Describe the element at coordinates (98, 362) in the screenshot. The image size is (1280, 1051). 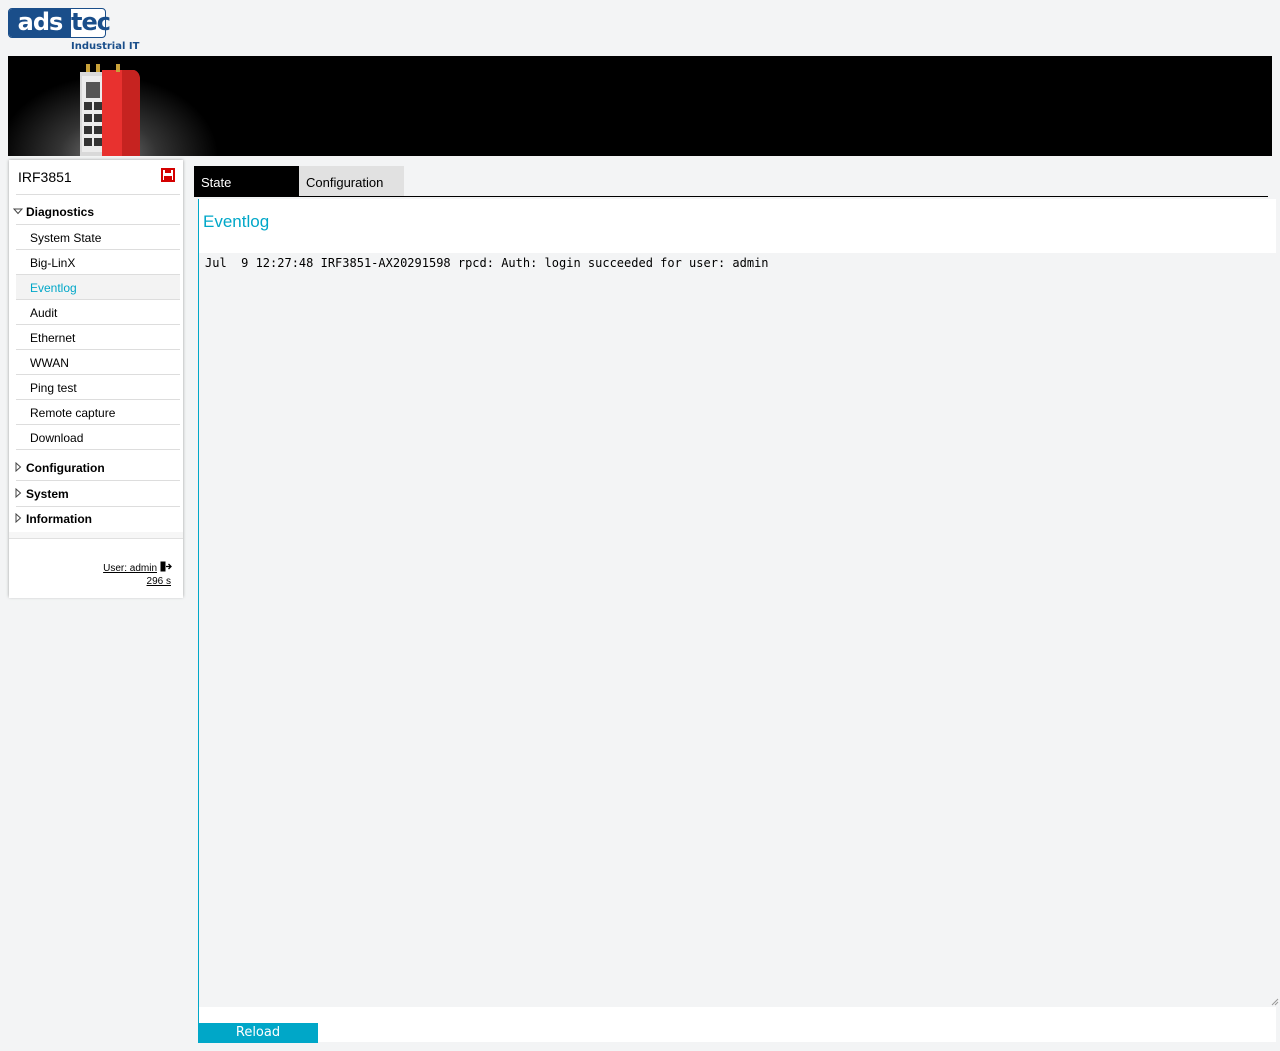
I see `sidebar-item-wwan: WWAN` at that location.